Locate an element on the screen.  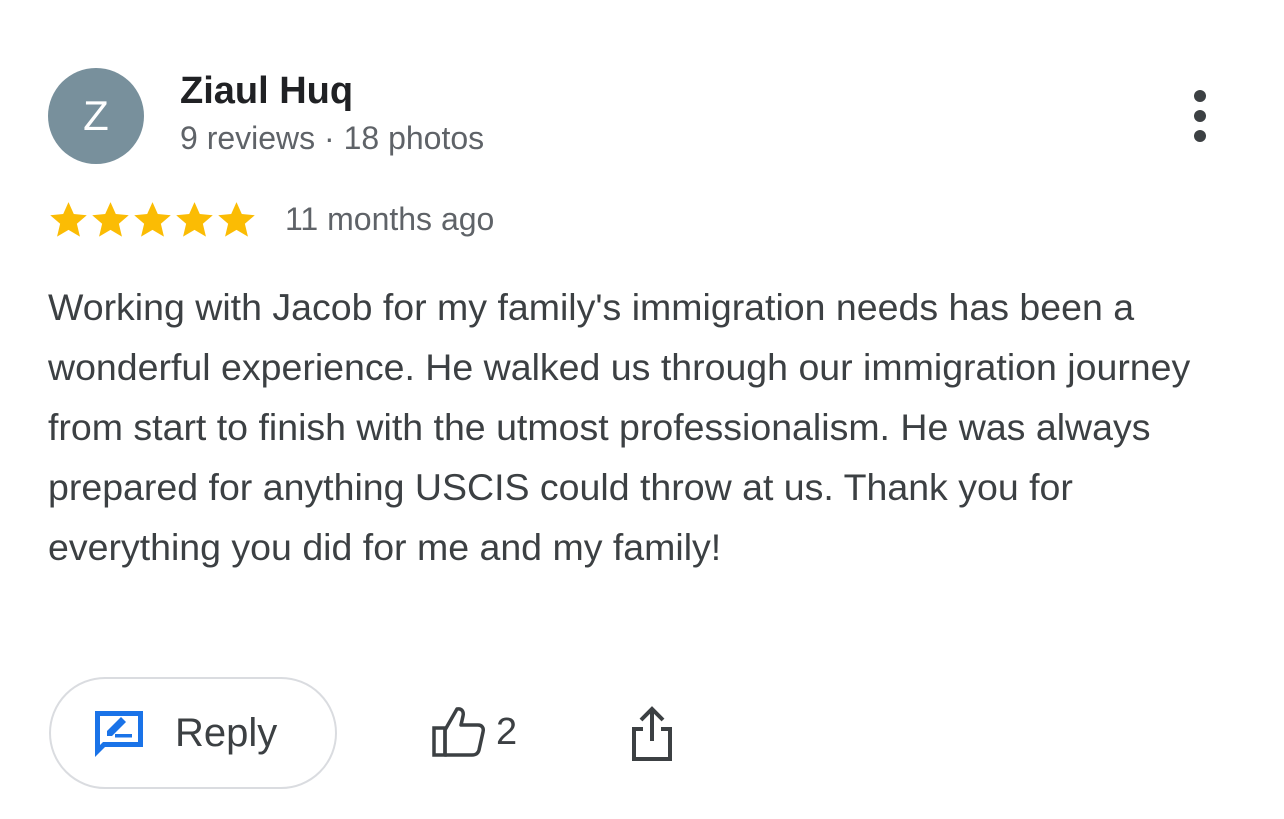
rating-row: 11 months ago is located at coordinates (271, 219).